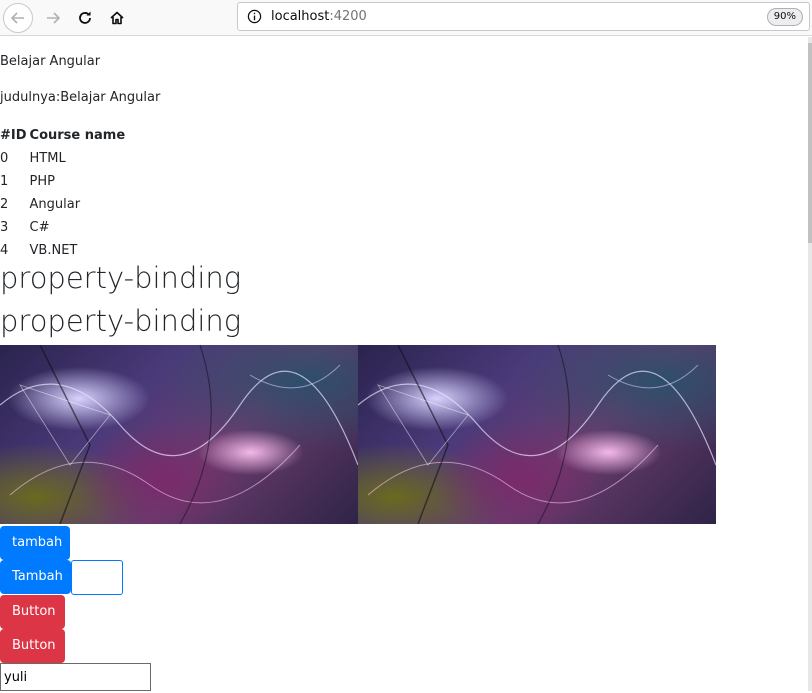  I want to click on tambah-button: tambah, so click(35, 543).